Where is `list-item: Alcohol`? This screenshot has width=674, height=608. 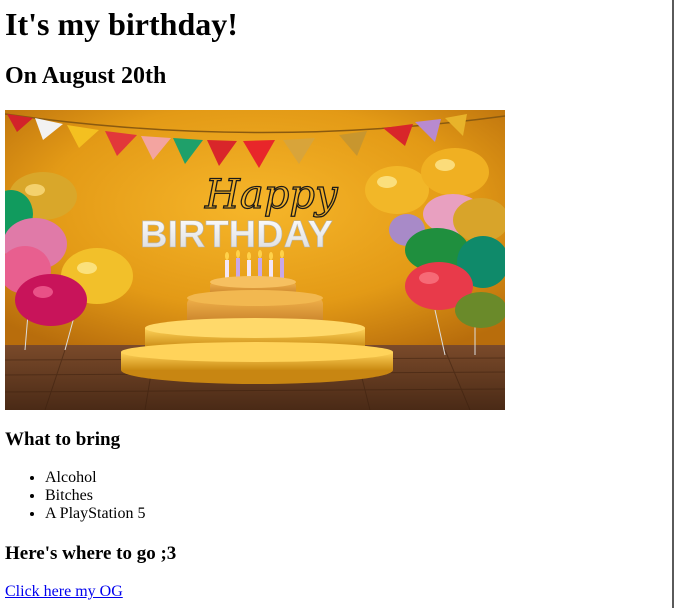 list-item: Alcohol is located at coordinates (95, 478).